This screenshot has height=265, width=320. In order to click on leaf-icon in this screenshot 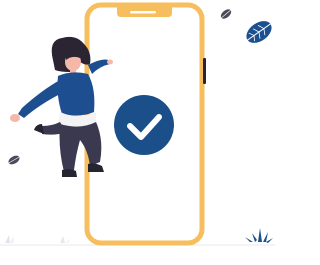, I will do `click(259, 32)`.